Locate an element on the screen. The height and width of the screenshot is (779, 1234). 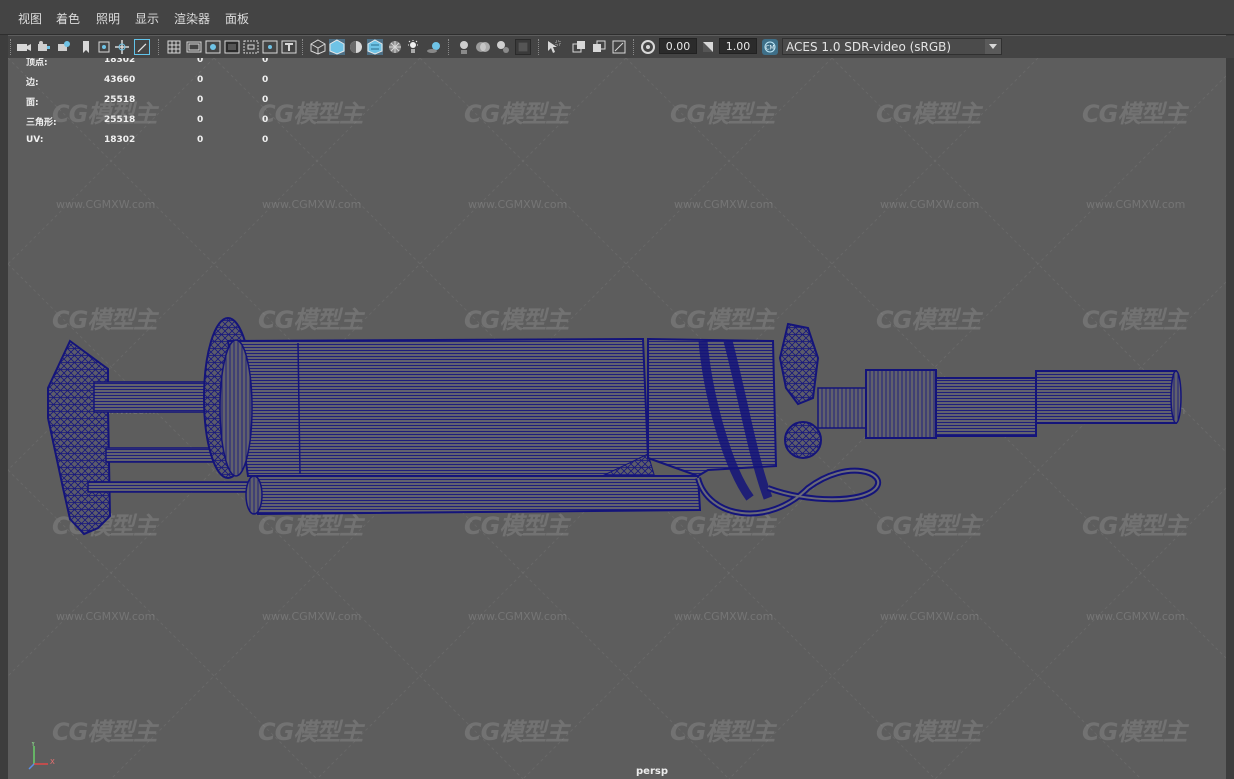
anti-aliasing-icon is located at coordinates (483, 47).